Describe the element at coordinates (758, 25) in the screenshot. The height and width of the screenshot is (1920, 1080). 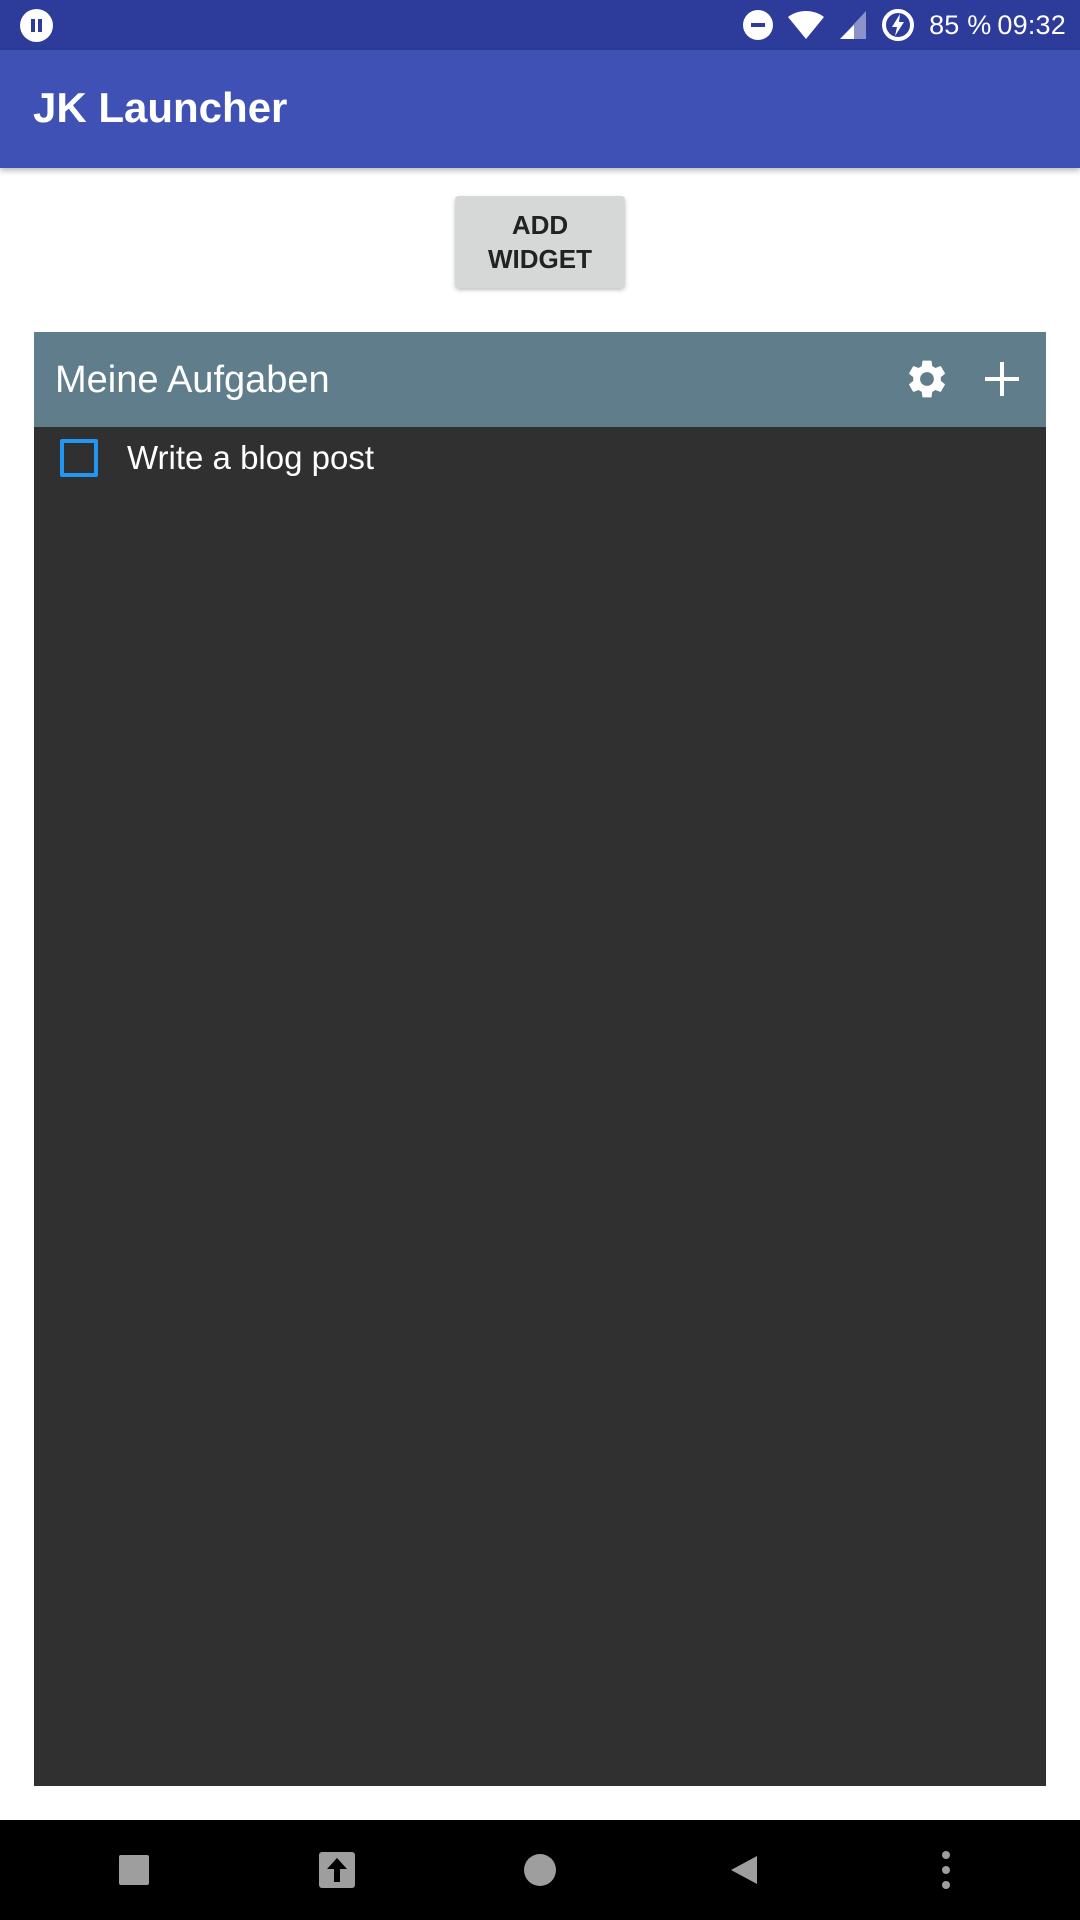
I see `do-not-disturb-icon` at that location.